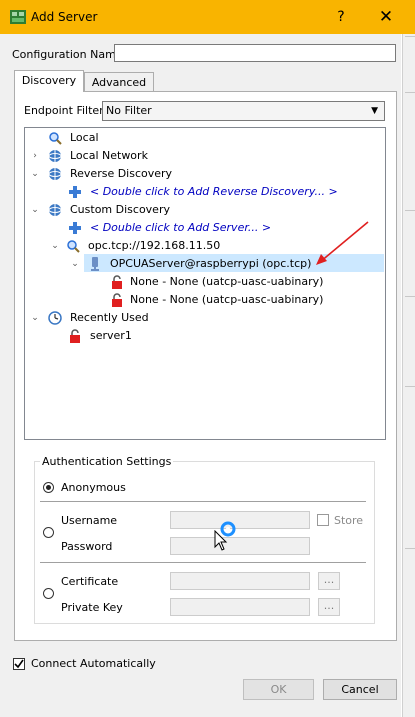  I want to click on tree-label: < Double click to Add Server... >, so click(181, 227).